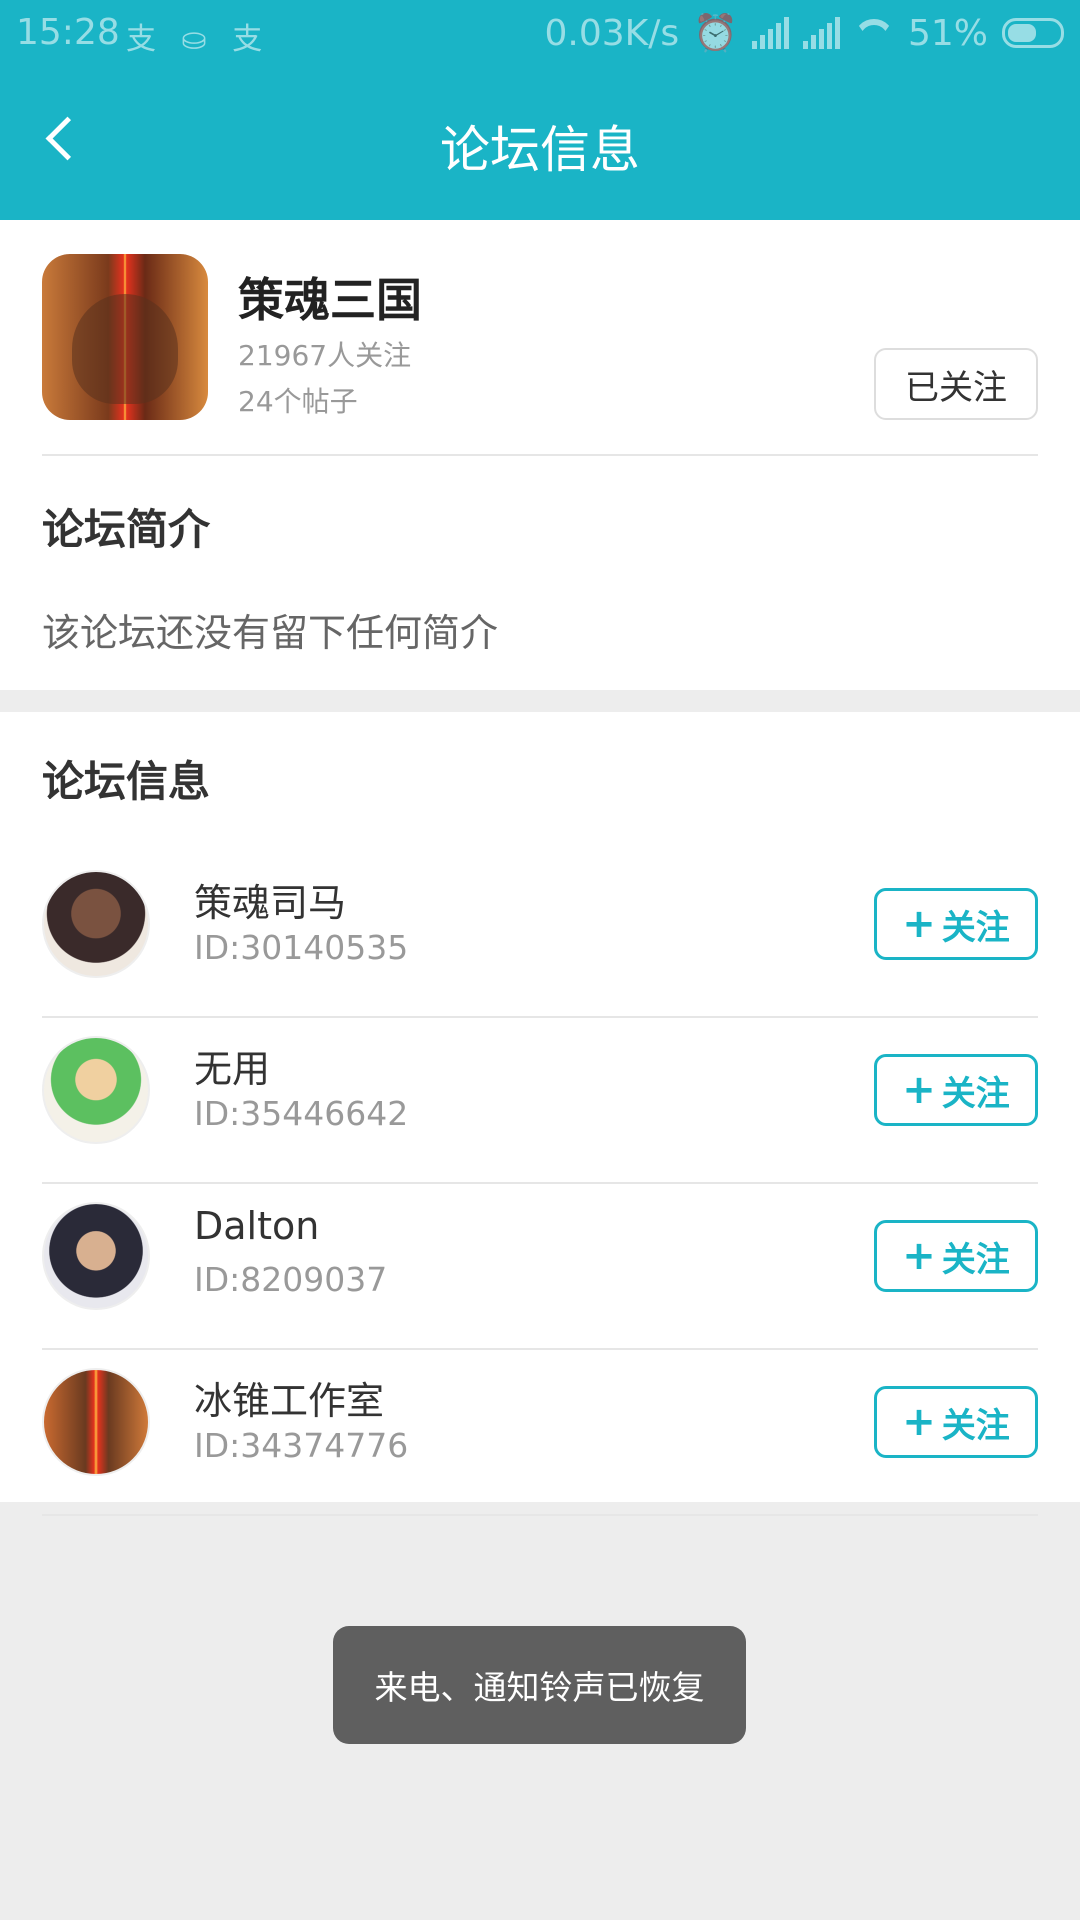  I want to click on member-id: ID:30140535, so click(301, 947).